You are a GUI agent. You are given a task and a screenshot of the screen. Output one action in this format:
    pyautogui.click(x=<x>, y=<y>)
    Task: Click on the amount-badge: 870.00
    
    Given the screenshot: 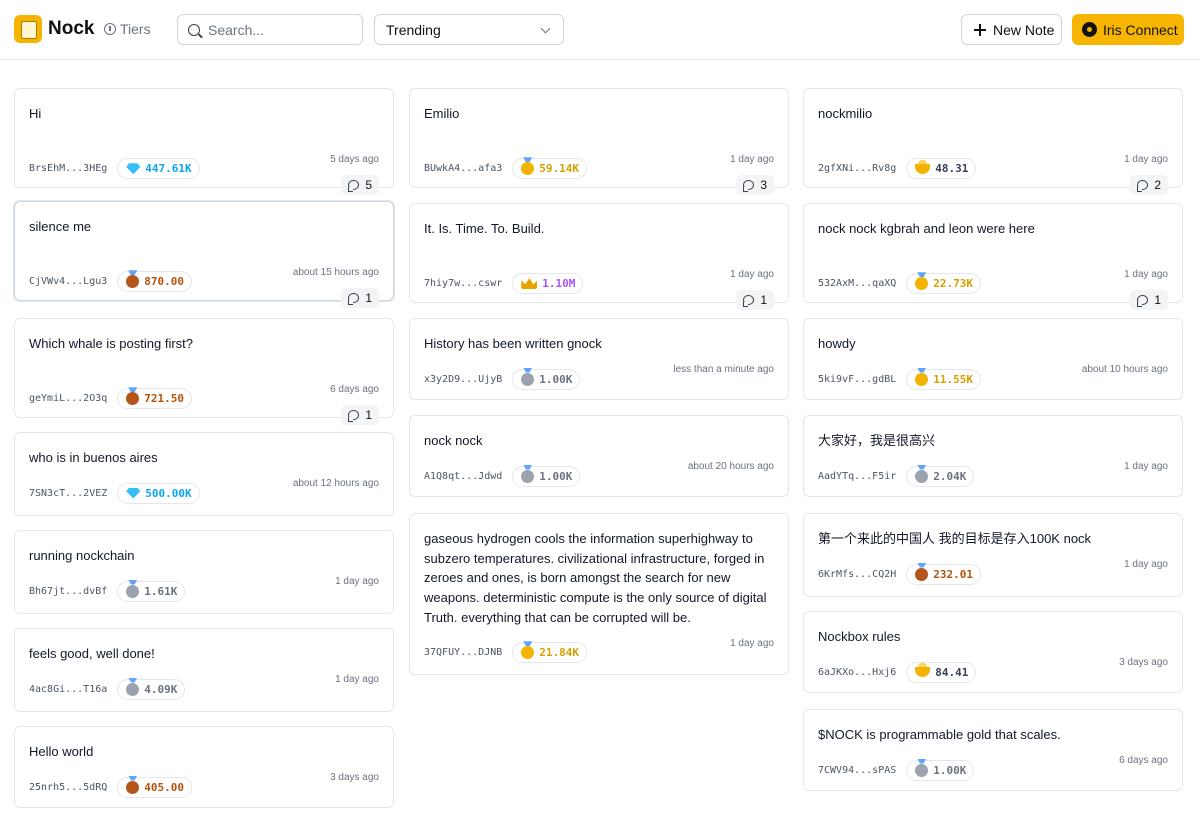 What is the action you would take?
    pyautogui.click(x=155, y=282)
    